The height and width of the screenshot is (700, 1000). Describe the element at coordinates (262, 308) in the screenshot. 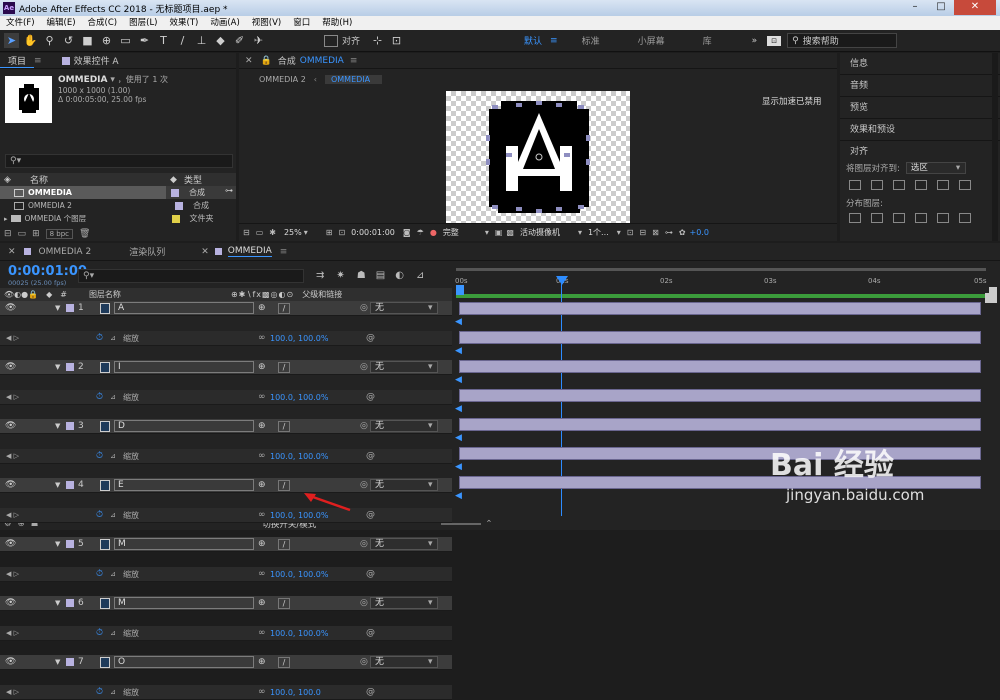

I see `collapse-transform-icon: ⊕` at that location.